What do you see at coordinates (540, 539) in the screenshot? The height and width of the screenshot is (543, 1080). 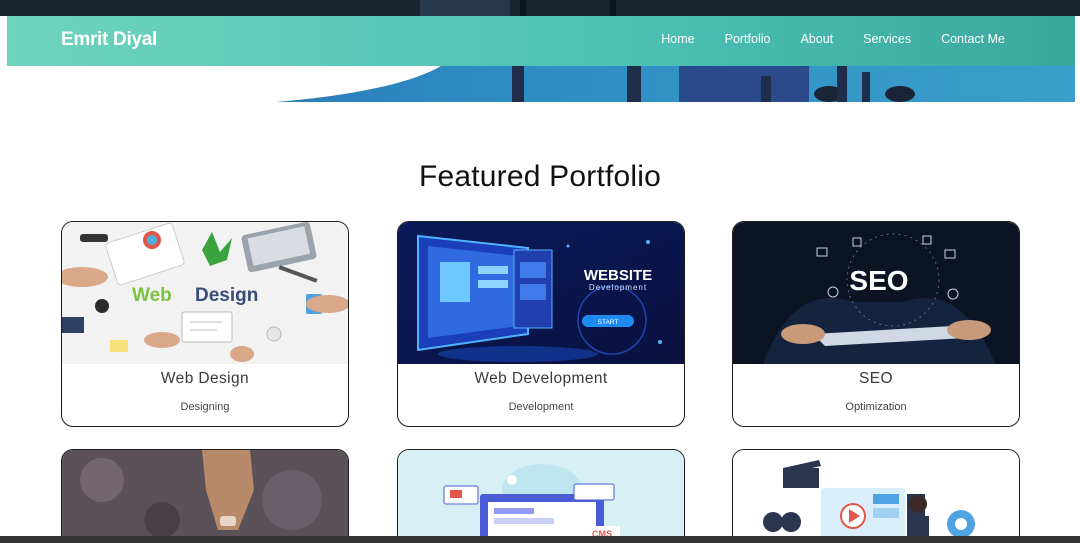 I see `bottom-edge` at bounding box center [540, 539].